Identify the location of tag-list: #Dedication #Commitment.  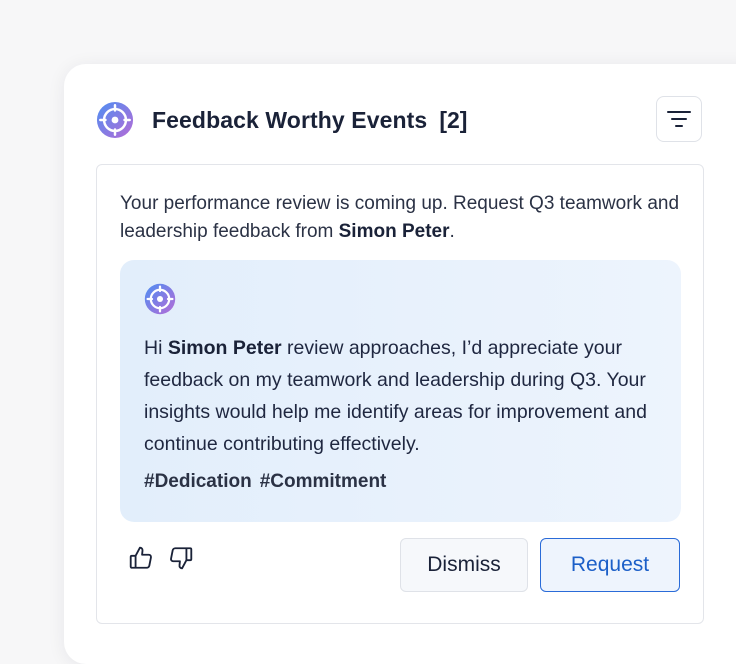
(265, 482).